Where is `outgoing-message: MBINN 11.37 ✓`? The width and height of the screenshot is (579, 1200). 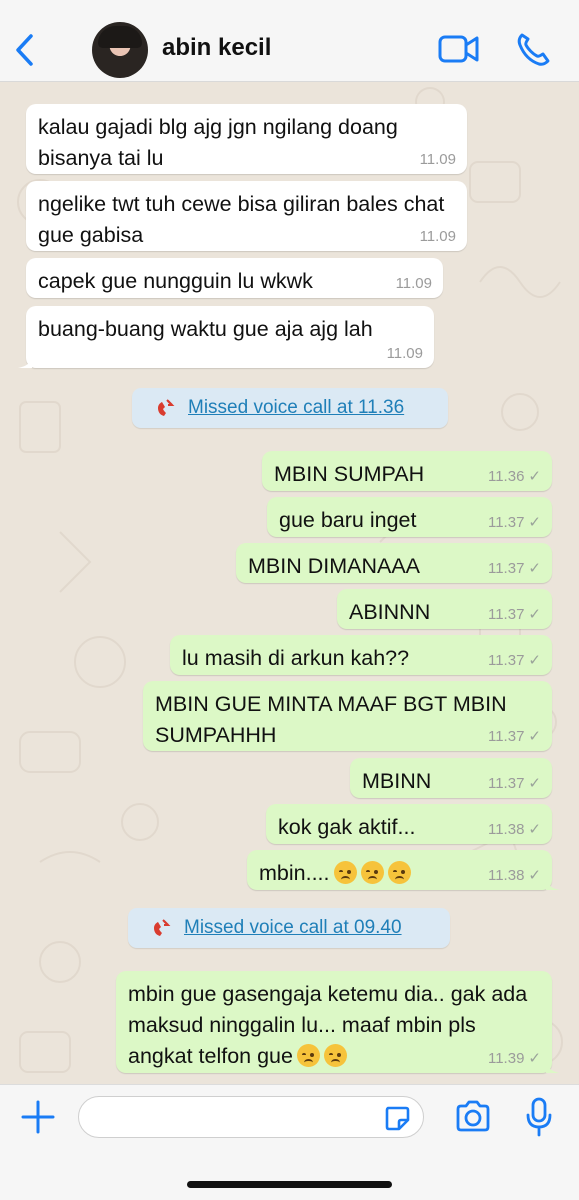
outgoing-message: MBINN 11.37 ✓ is located at coordinates (451, 778).